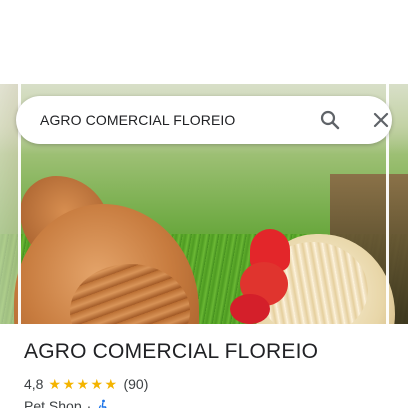 The height and width of the screenshot is (408, 408). Describe the element at coordinates (103, 403) in the screenshot. I see `wheelchair-accessible-icon` at that location.